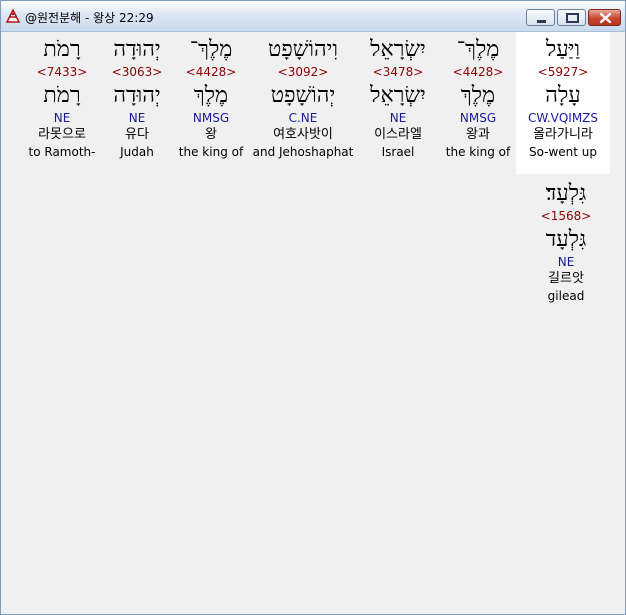 This screenshot has width=626, height=615. Describe the element at coordinates (137, 134) in the screenshot. I see `korean-gloss: 유다` at that location.